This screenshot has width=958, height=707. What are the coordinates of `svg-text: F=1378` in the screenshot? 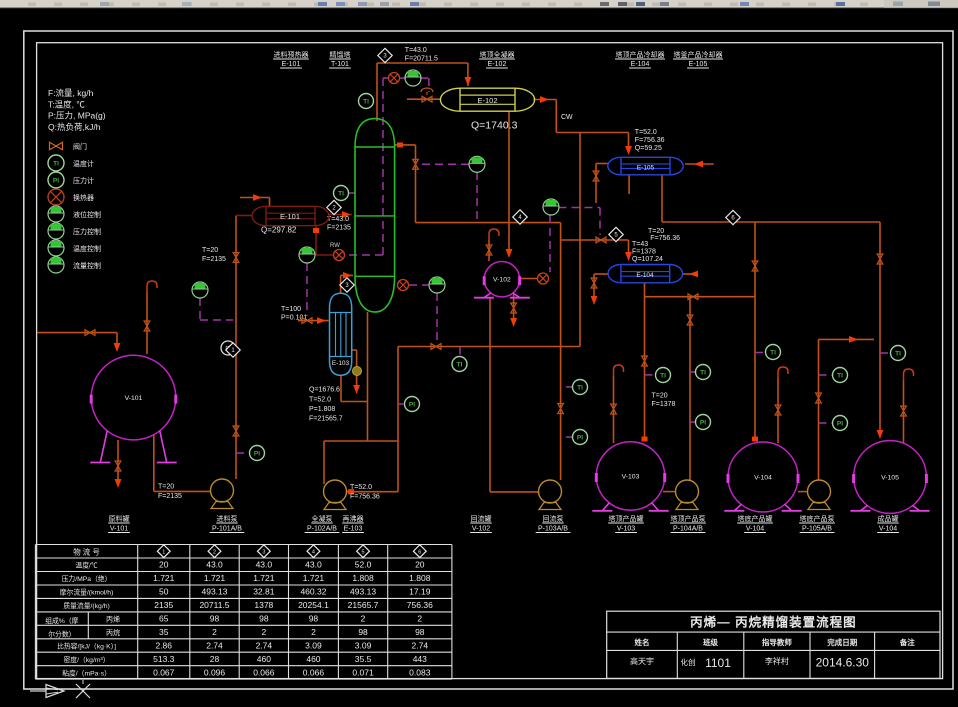 It's located at (664, 404).